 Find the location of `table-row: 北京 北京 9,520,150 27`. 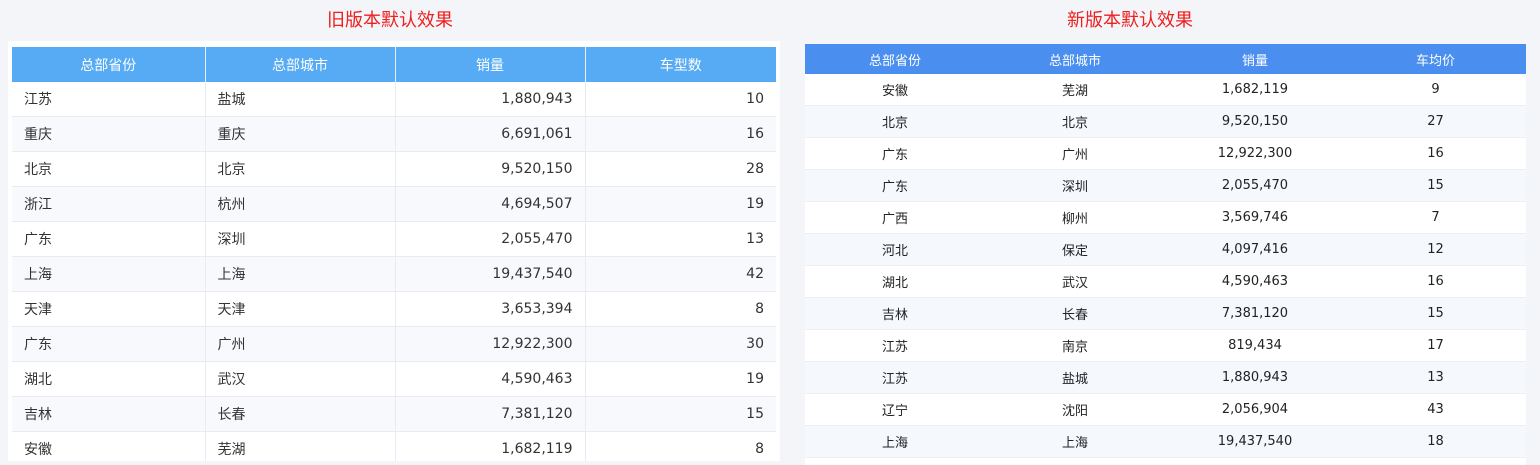

table-row: 北京 北京 9,520,150 27 is located at coordinates (1165, 121).